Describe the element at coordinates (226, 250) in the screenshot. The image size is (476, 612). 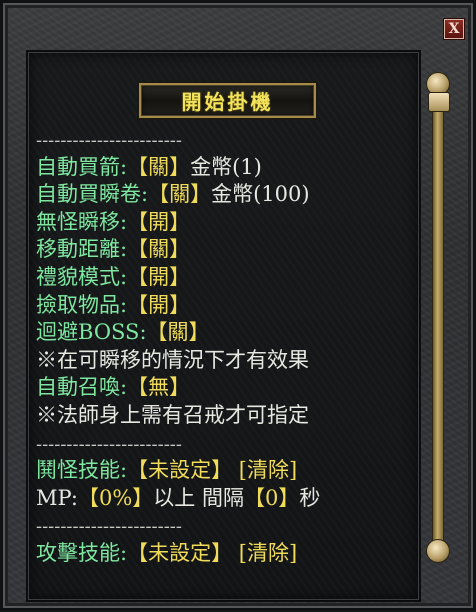
I see `setting-row: 移動距離:【關】` at that location.